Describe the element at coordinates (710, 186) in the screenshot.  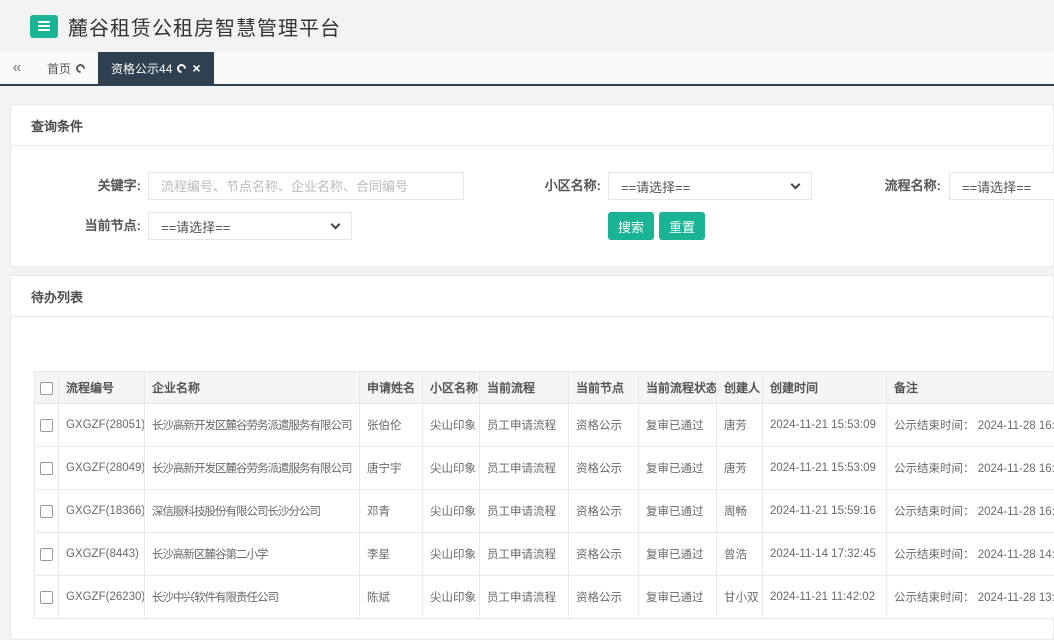
I see `community-name-select: ==请选择==` at that location.